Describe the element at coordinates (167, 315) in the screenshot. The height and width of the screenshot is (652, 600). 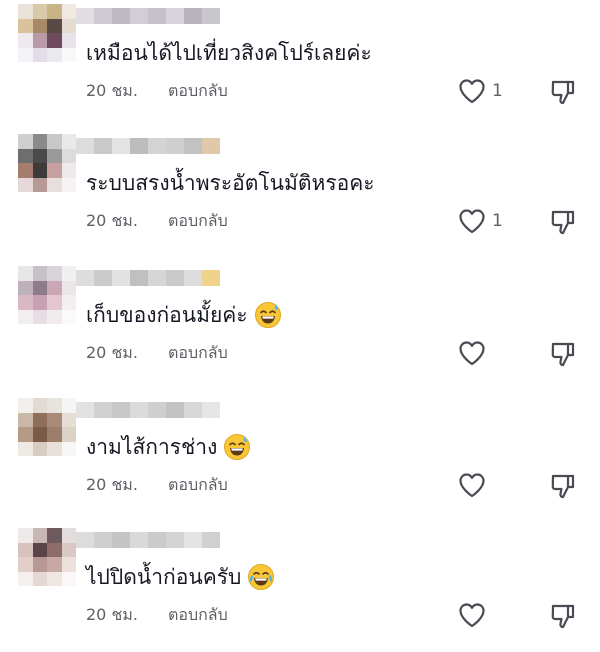
I see `comment-text: เก็บของก่อนมั้ยค่ะ` at that location.